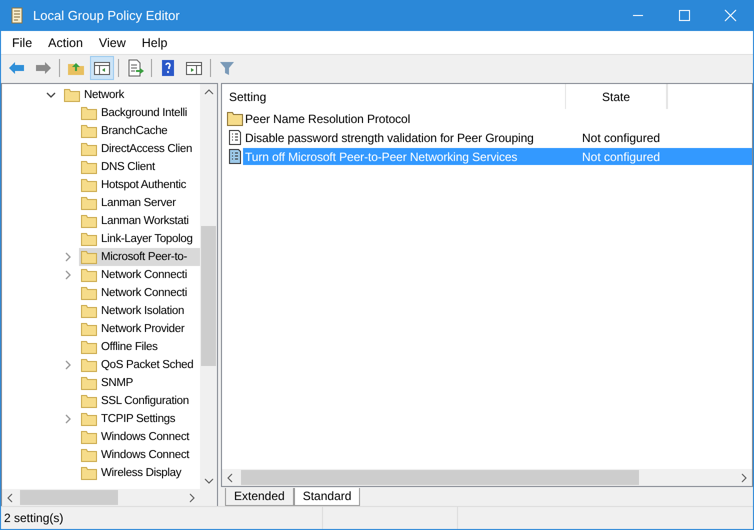 Image resolution: width=754 pixels, height=530 pixels. I want to click on tree-item-label: BranchCache, so click(134, 131).